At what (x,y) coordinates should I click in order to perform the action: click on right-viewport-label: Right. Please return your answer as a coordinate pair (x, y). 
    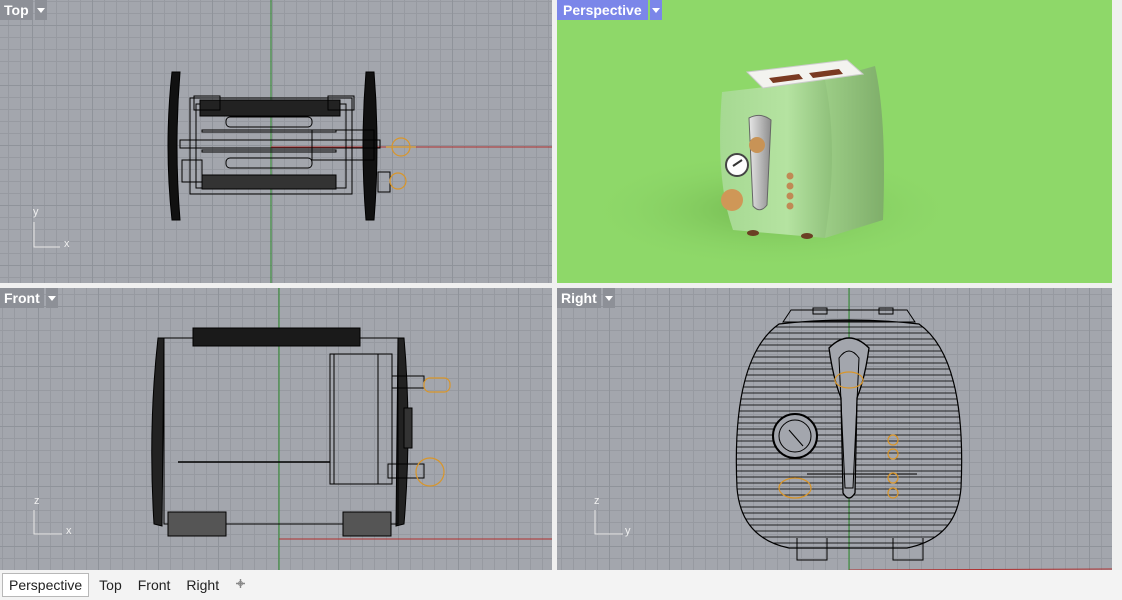
    Looking at the image, I should click on (586, 298).